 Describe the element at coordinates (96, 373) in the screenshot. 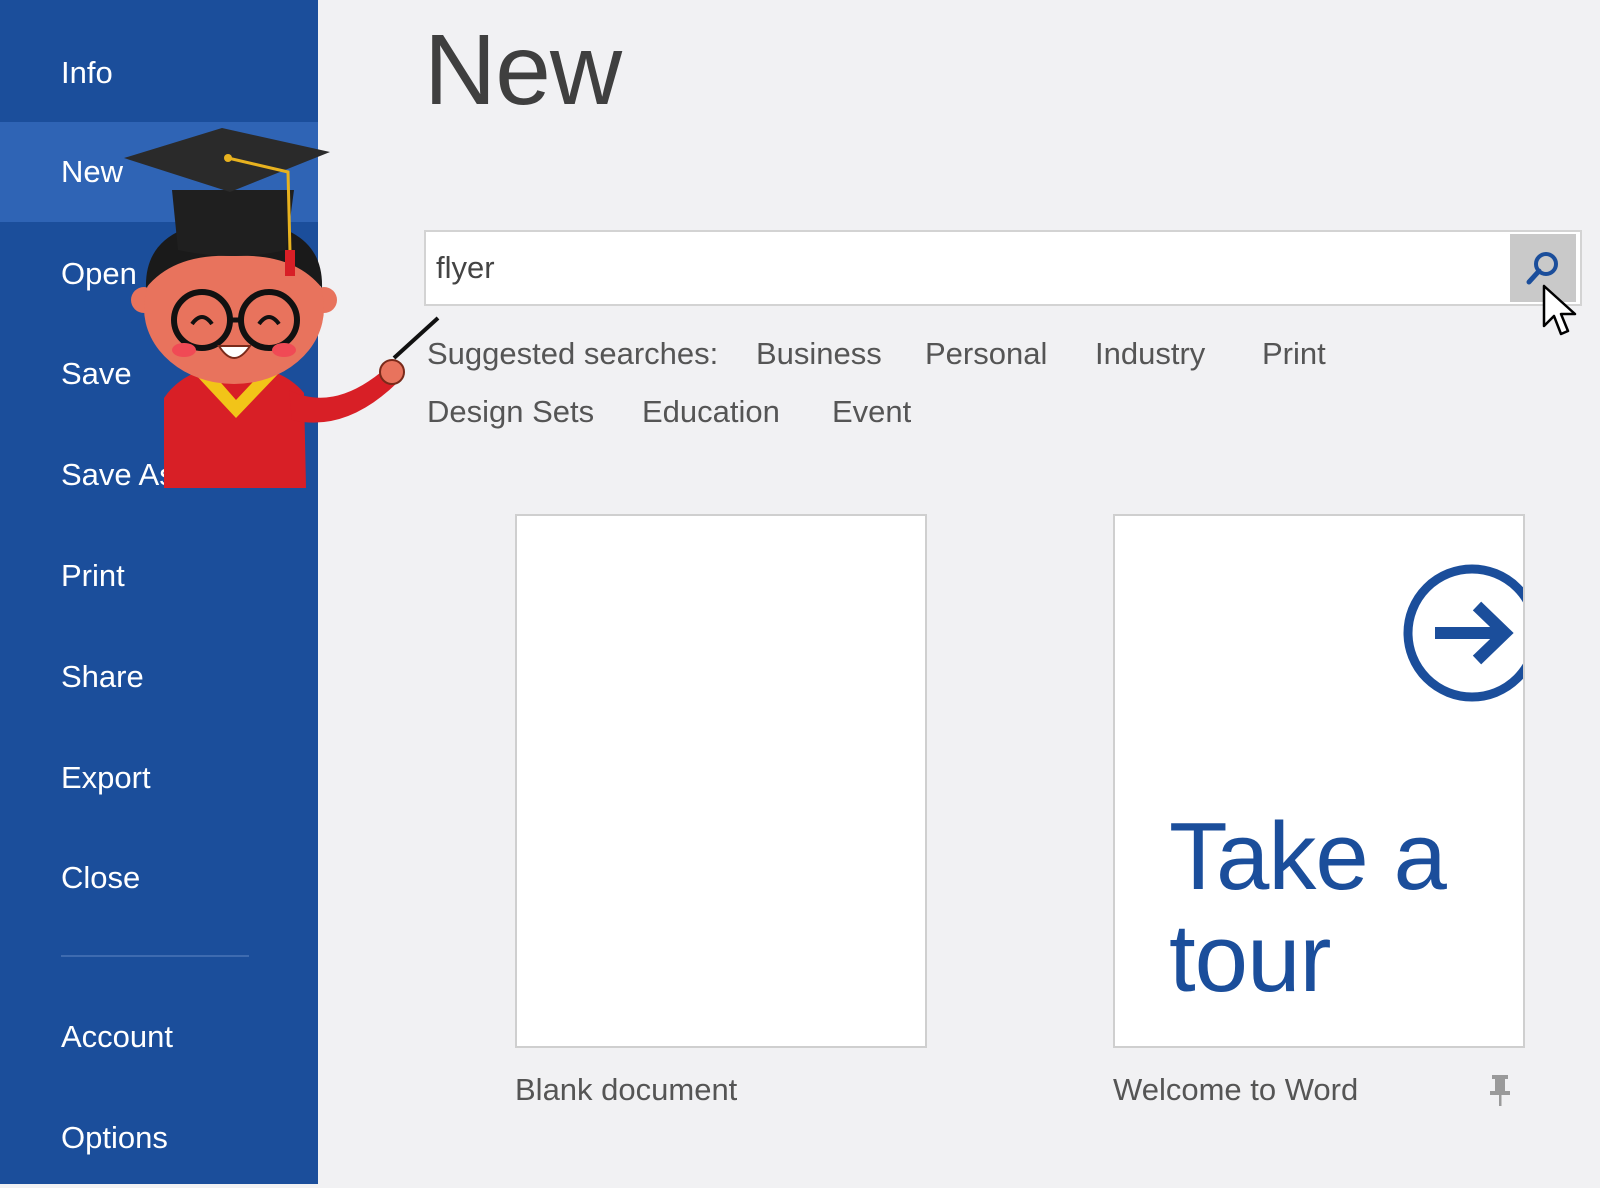

I see `sidebar-item-label: Save` at that location.